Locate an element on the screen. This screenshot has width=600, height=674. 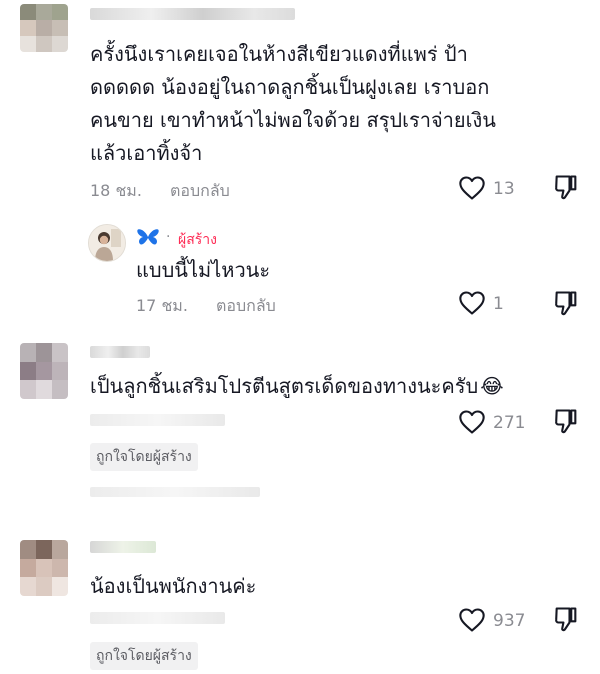
creator-label: ผู้สร้าง is located at coordinates (197, 240).